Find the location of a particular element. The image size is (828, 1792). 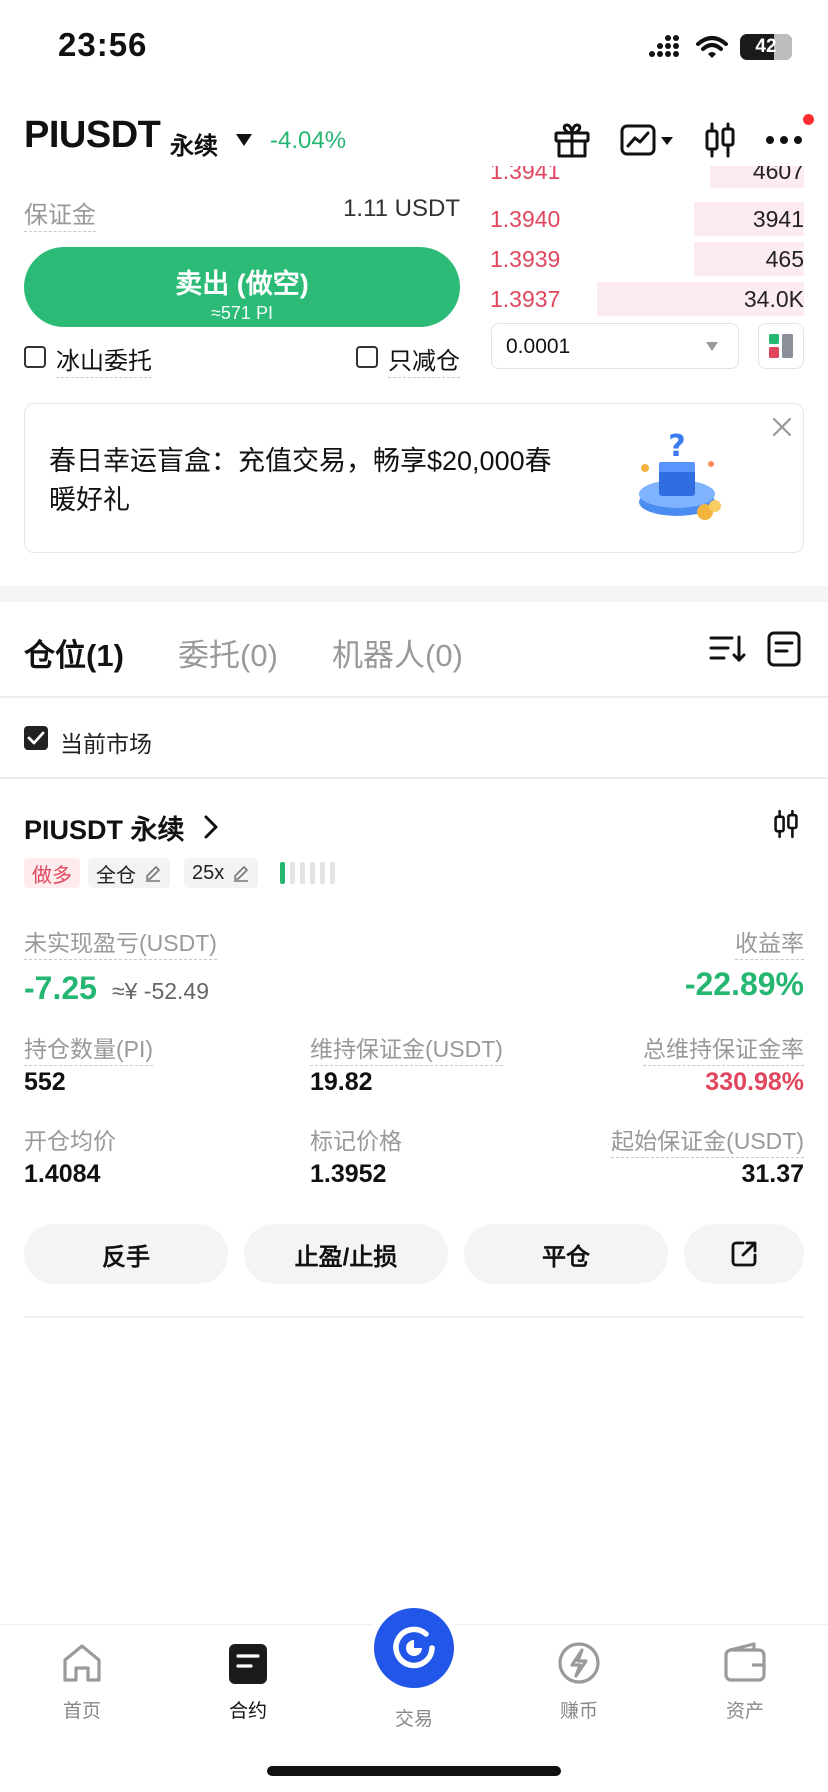

status-icons: 42 is located at coordinates (720, 47).